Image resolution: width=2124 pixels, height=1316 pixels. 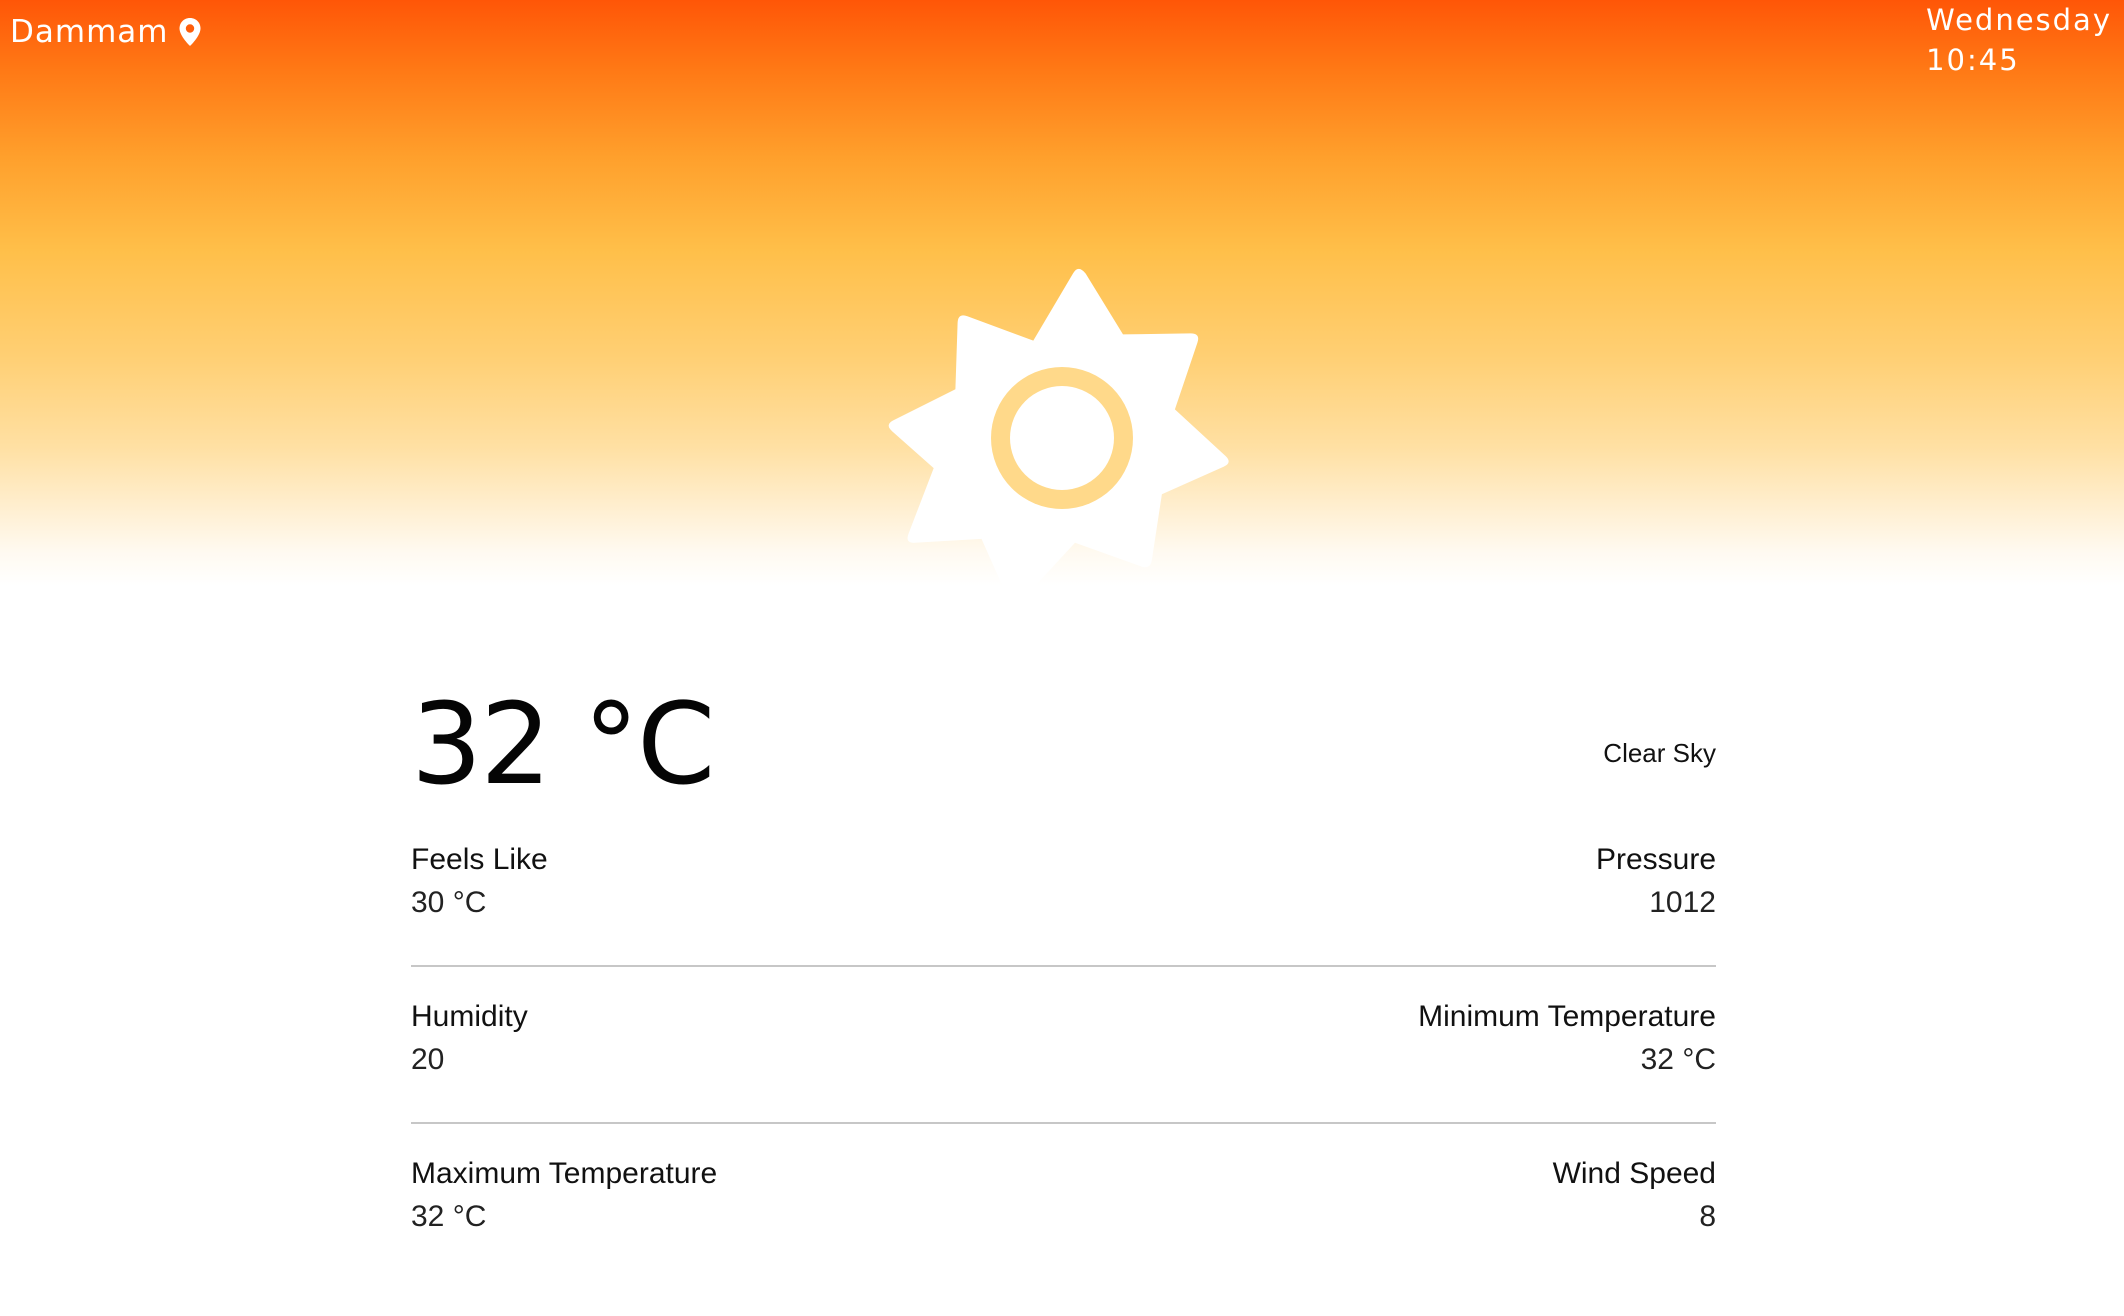 What do you see at coordinates (2019, 40) in the screenshot?
I see `date-time: Wednesday 10:45` at bounding box center [2019, 40].